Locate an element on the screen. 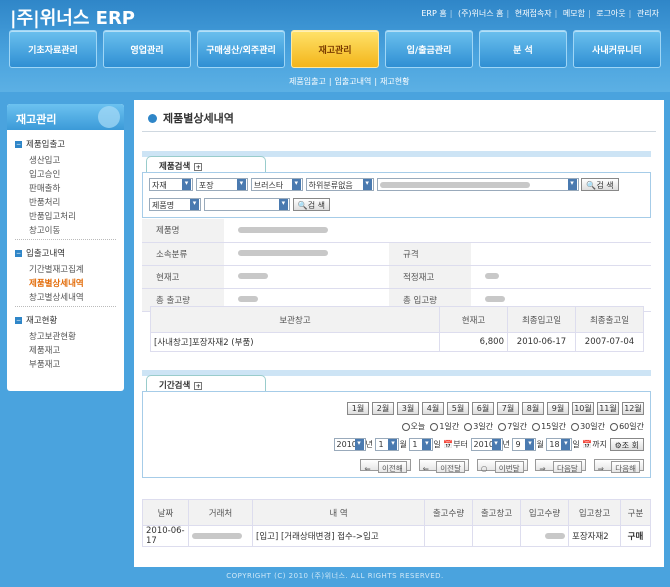 This screenshot has height=587, width=670. prev-year-button: ⇐ 이전해 is located at coordinates (385, 466).